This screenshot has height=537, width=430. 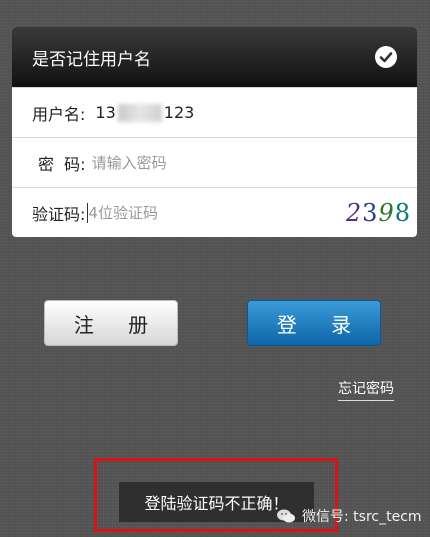 What do you see at coordinates (91, 59) in the screenshot?
I see `remember-username-label: 是否记住用户名` at bounding box center [91, 59].